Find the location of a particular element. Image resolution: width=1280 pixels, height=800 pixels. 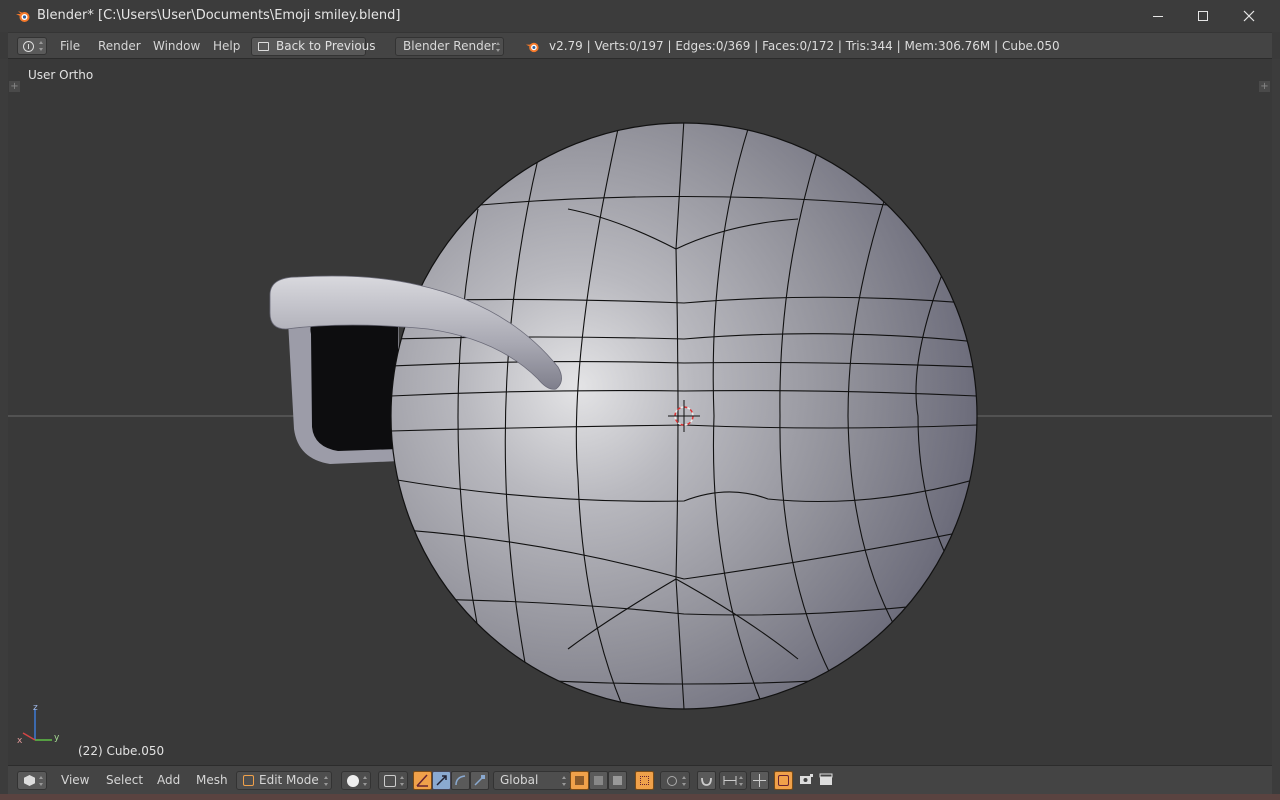

mode-select: Edit Mode is located at coordinates (284, 780).